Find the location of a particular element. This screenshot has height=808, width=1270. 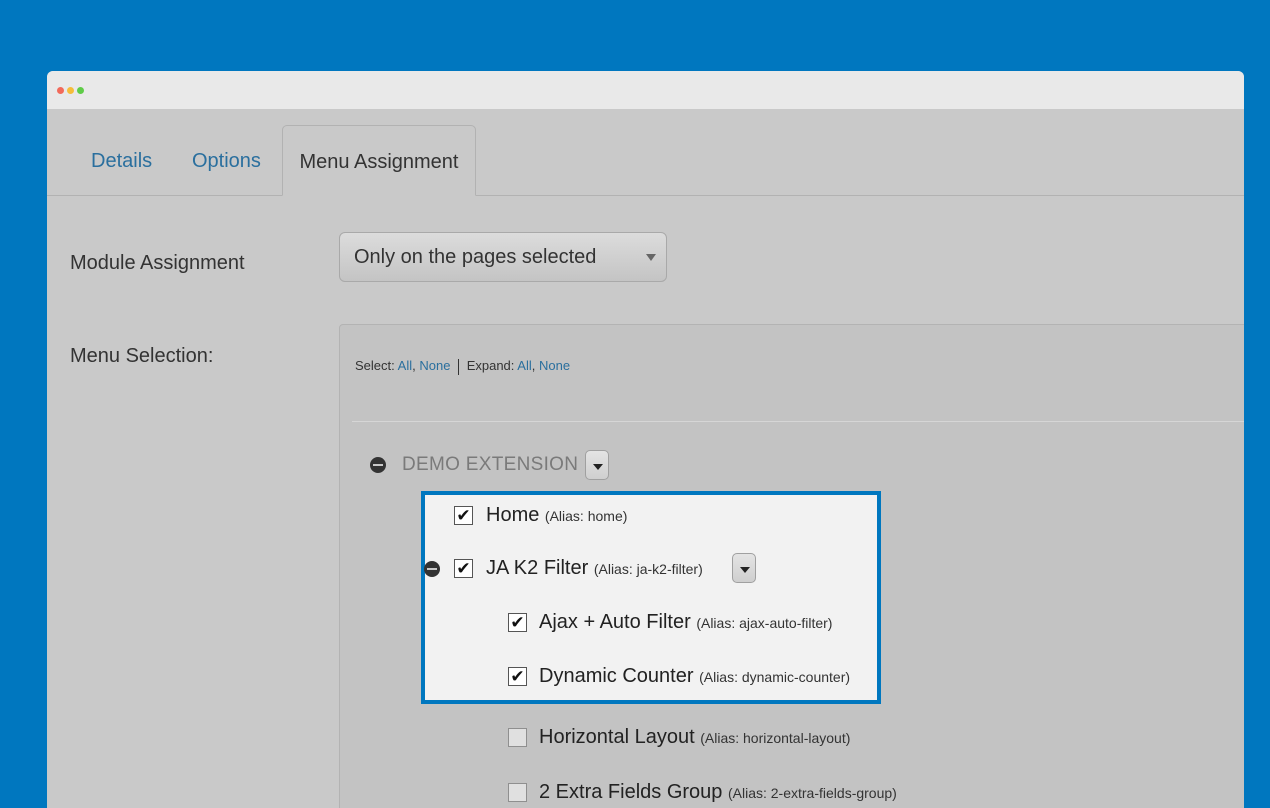

list-item: Home (Alias: home) is located at coordinates (556, 515).